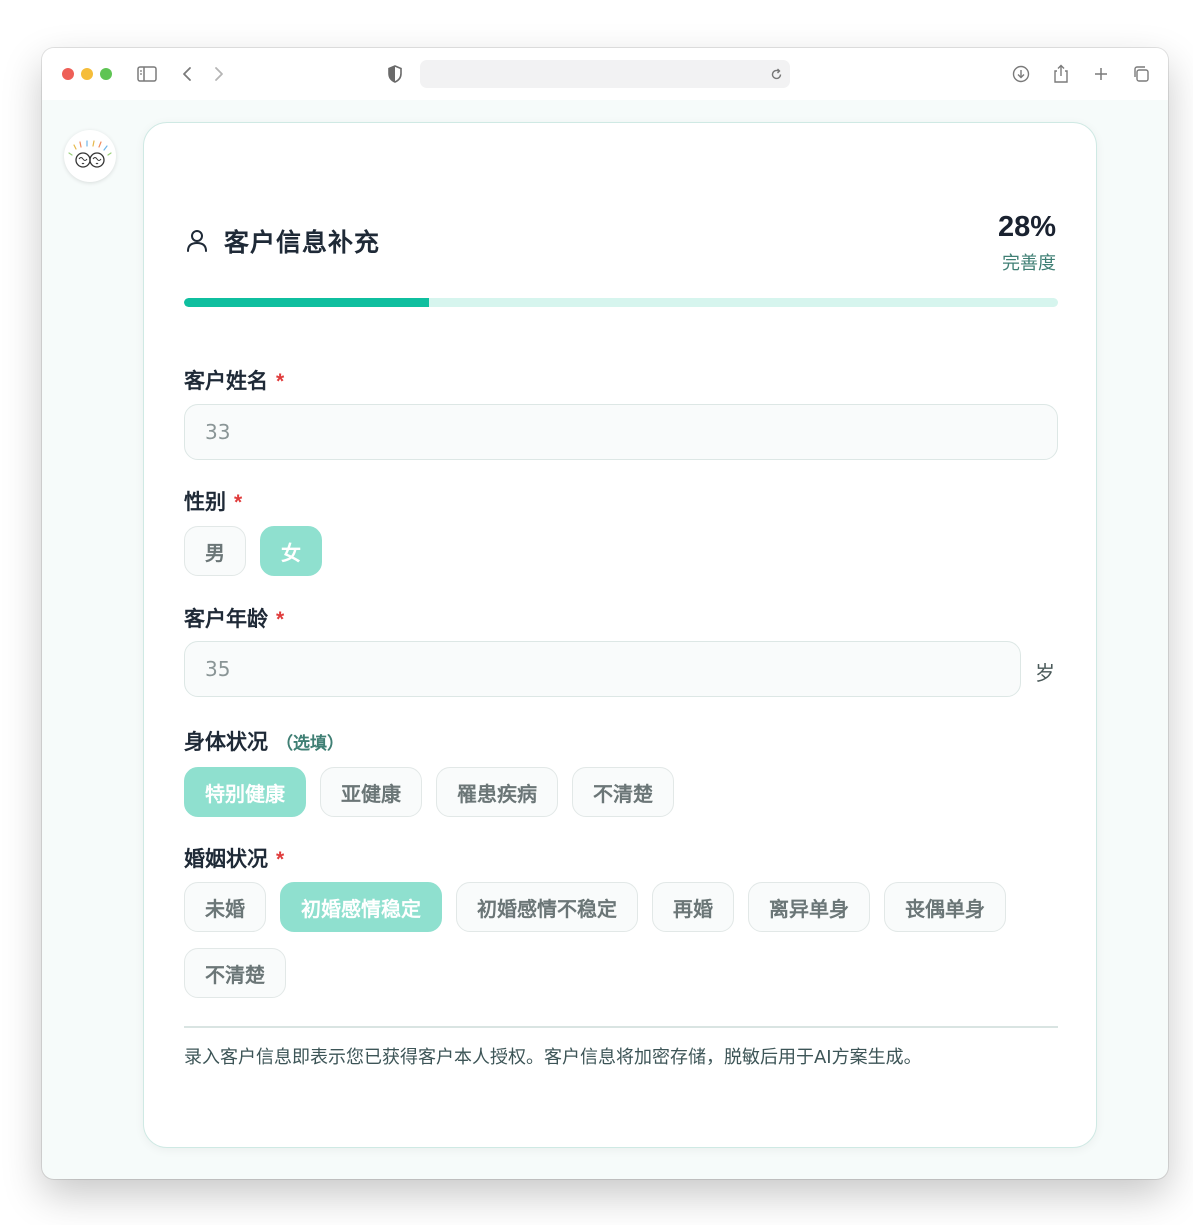 This screenshot has height=1225, width=1193. What do you see at coordinates (621, 940) in the screenshot?
I see `marital-options: 未婚 初婚感情稳定 初婚感情不稳定 再婚 离异单身 丧偶单身 不清楚` at bounding box center [621, 940].